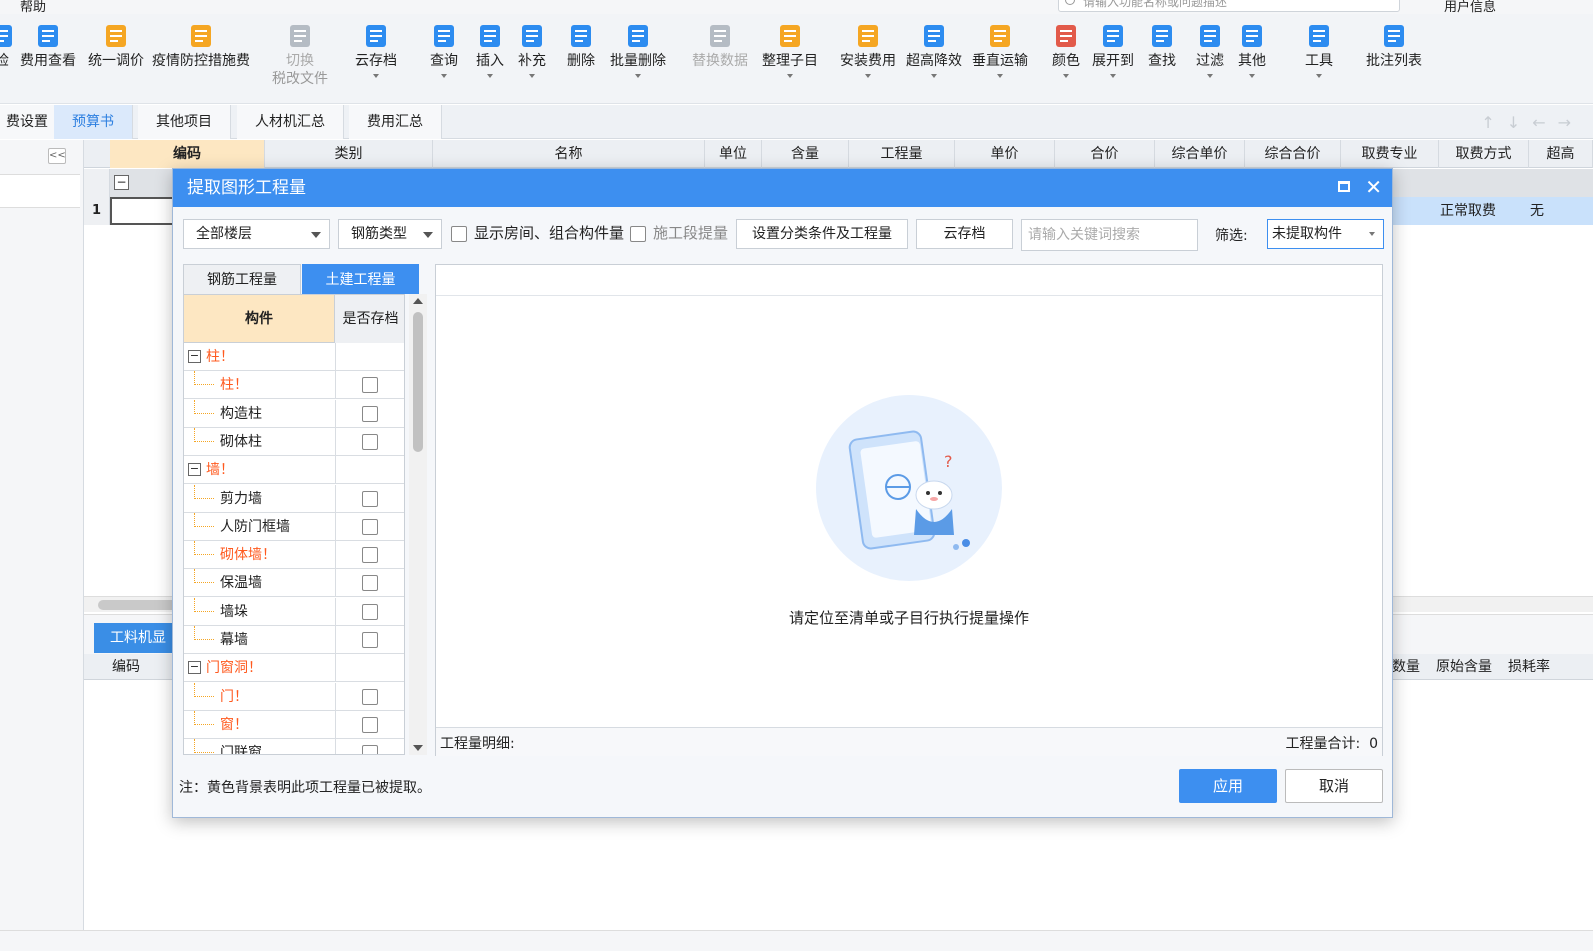  What do you see at coordinates (40, 191) in the screenshot?
I see `left-panel-row` at bounding box center [40, 191].